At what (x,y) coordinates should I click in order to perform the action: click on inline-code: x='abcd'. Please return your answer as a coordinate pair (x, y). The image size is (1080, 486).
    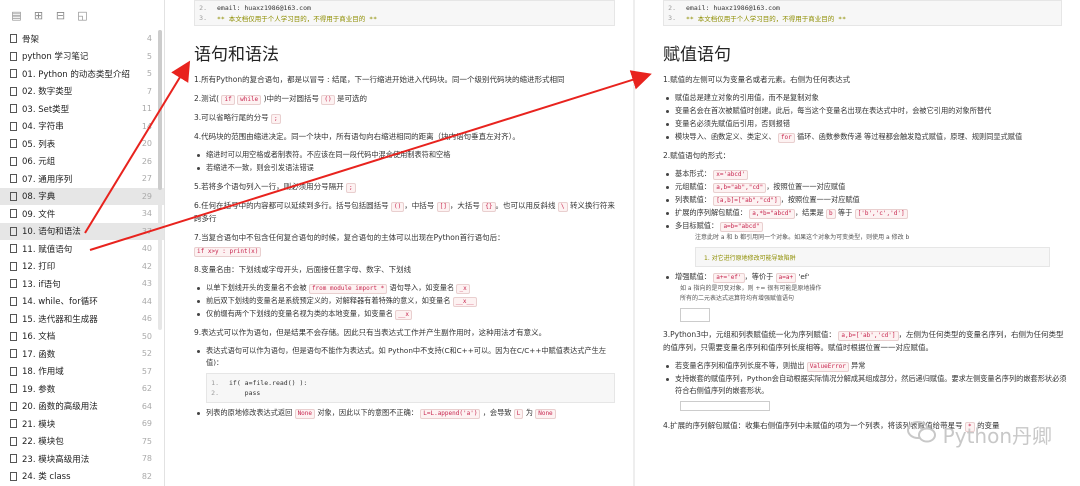
    Looking at the image, I should click on (731, 175).